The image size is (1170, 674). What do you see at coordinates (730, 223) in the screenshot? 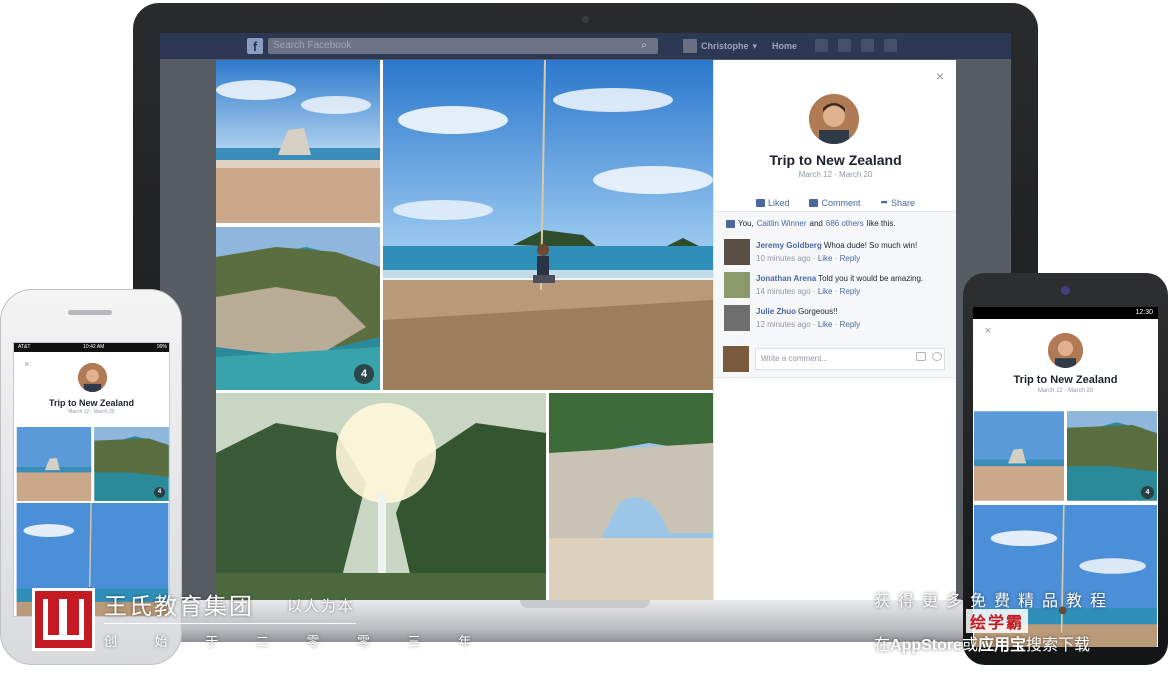
I see `thumbs-up-icon` at bounding box center [730, 223].